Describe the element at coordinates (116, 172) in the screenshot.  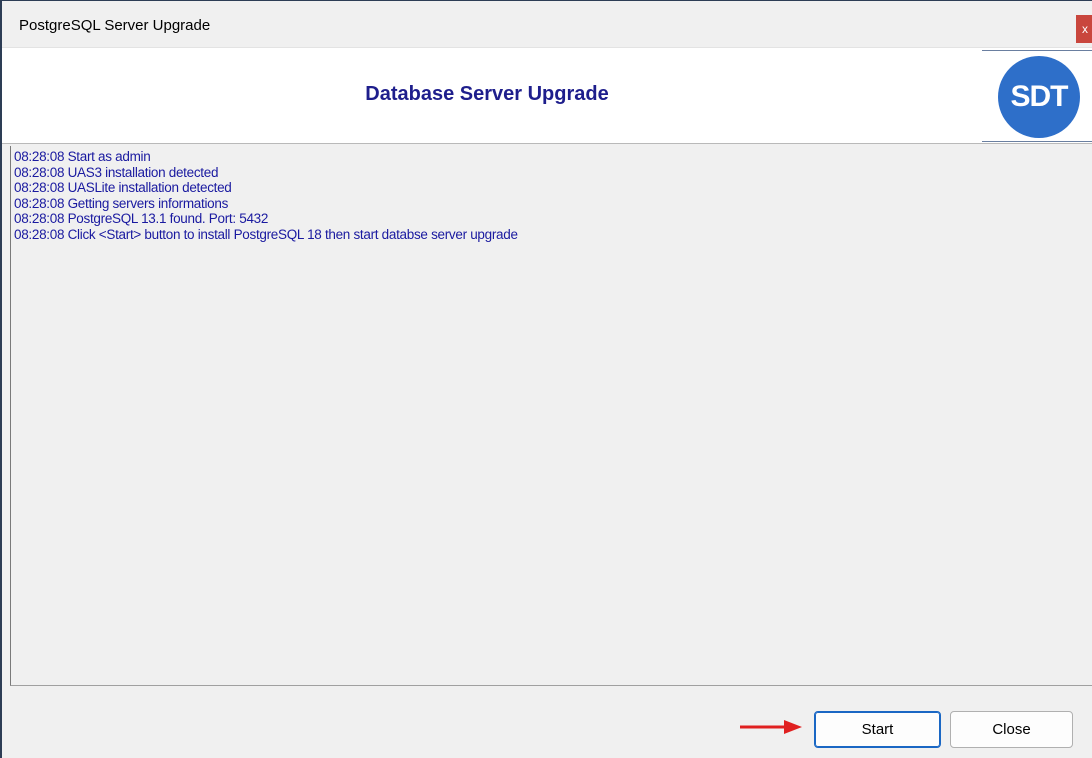
I see `log-line: 08:28:08 UAS3 installation detected` at that location.